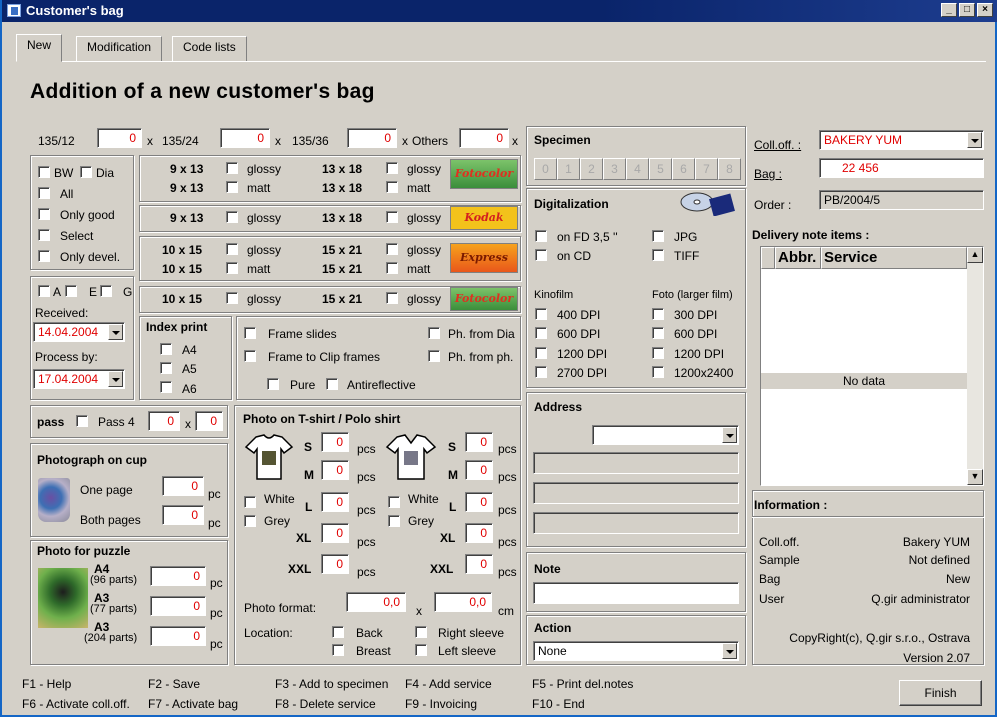 This screenshot has width=997, height=717. Describe the element at coordinates (335, 502) in the screenshot. I see `tshirt-l-input: 0` at that location.